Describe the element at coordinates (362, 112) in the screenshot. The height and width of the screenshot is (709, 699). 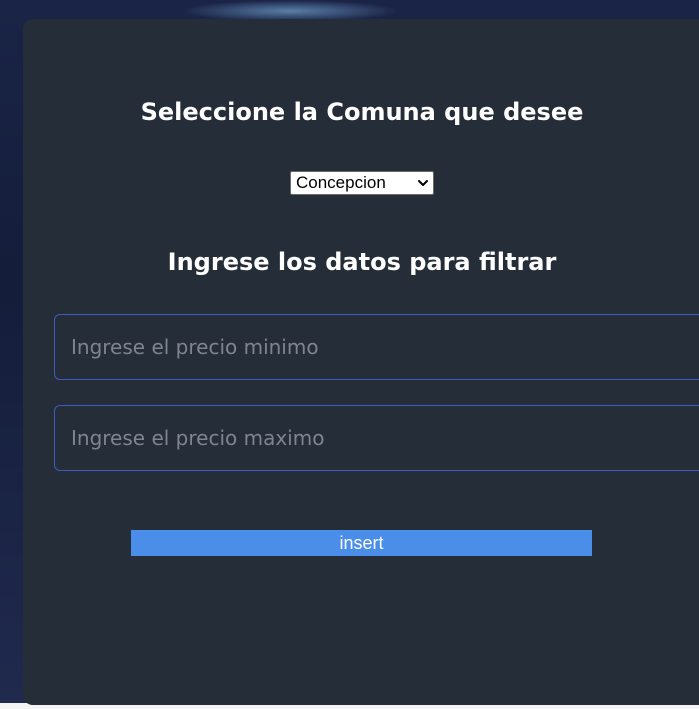
I see `comuna-heading: Seleccione la Comuna que desee` at that location.